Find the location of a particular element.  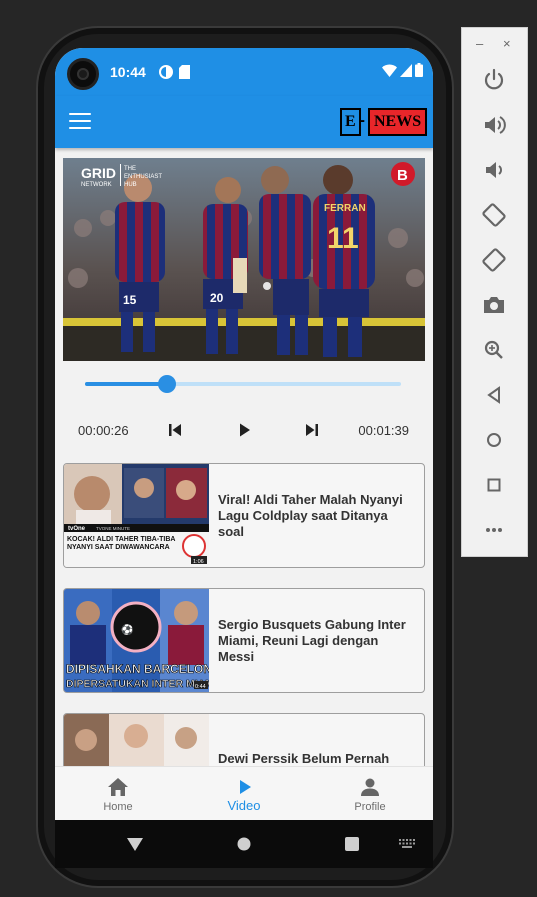

hub-watermark-2: ENTHUSIAST is located at coordinates (143, 177).